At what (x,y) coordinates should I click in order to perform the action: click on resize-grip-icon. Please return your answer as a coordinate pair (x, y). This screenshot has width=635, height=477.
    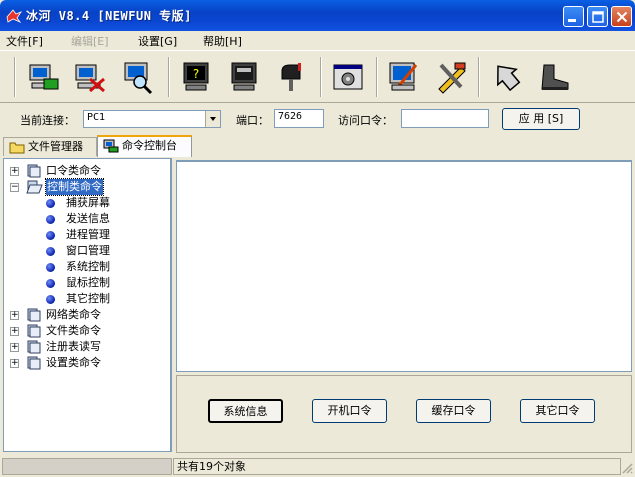
    Looking at the image, I should click on (627, 468).